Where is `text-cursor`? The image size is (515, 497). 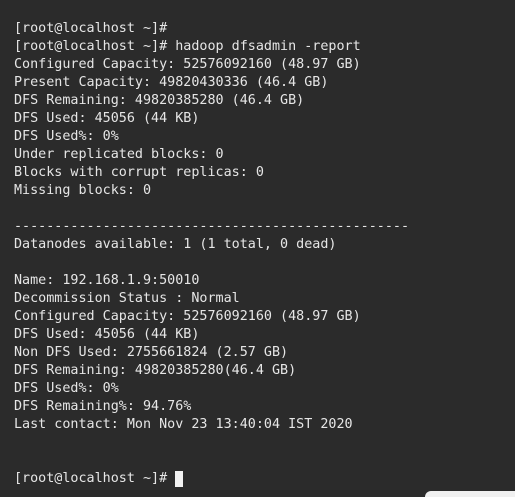 text-cursor is located at coordinates (179, 479).